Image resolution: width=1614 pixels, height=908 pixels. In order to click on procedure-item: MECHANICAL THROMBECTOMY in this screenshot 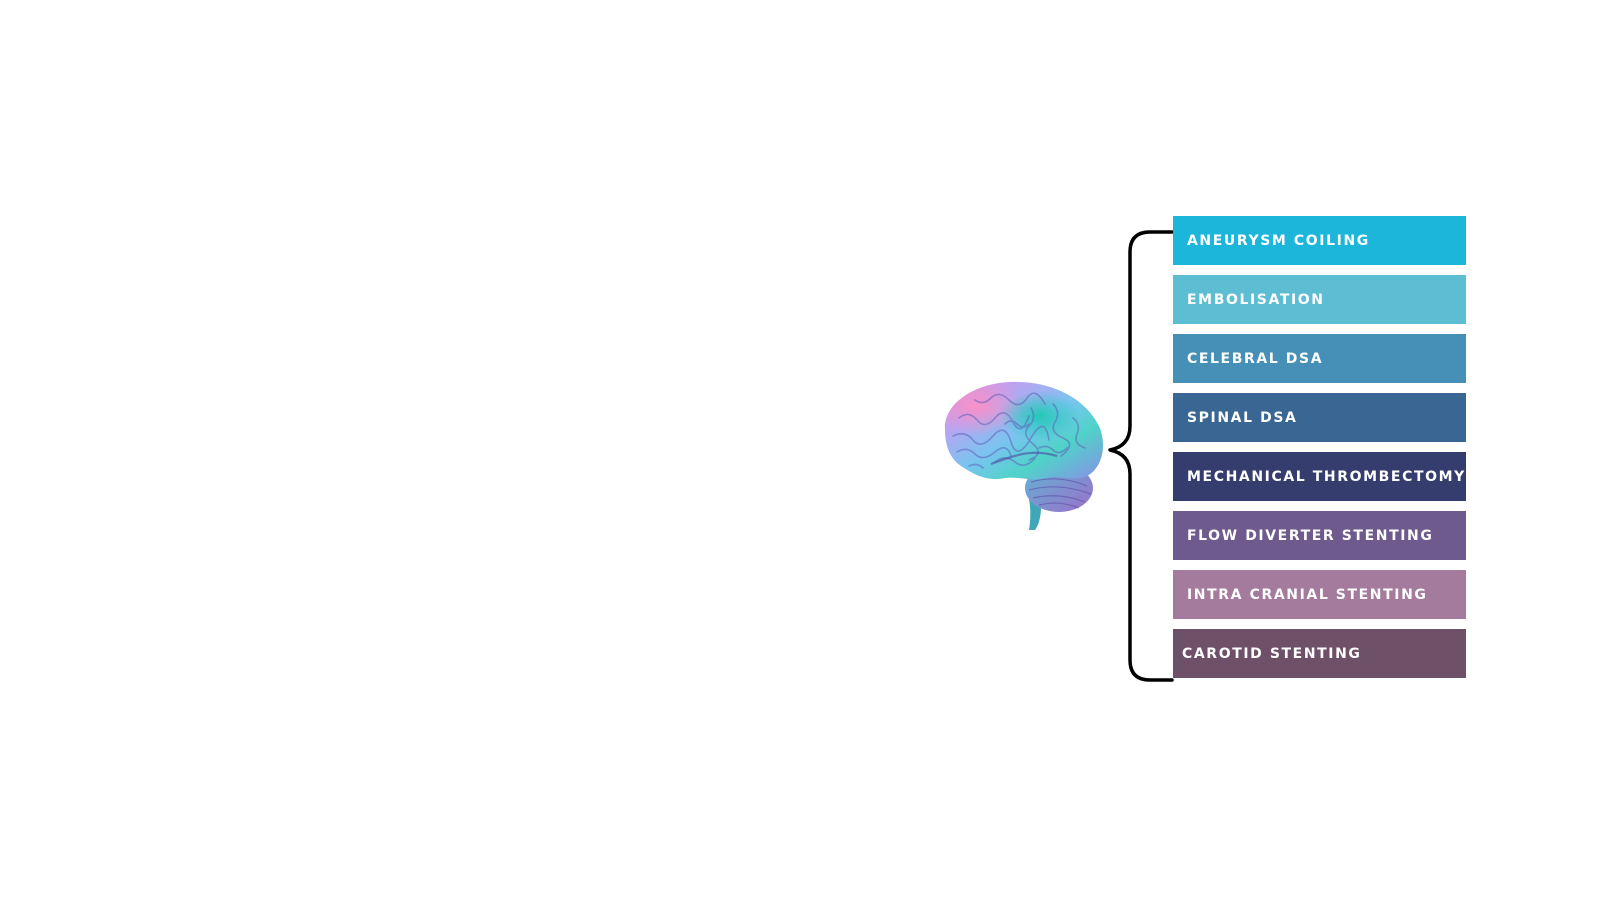, I will do `click(1319, 476)`.